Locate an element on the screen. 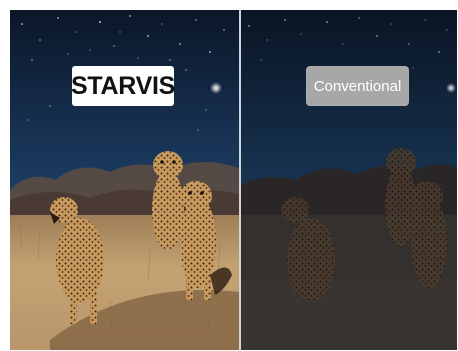  cheetah-back is located at coordinates (168, 200).